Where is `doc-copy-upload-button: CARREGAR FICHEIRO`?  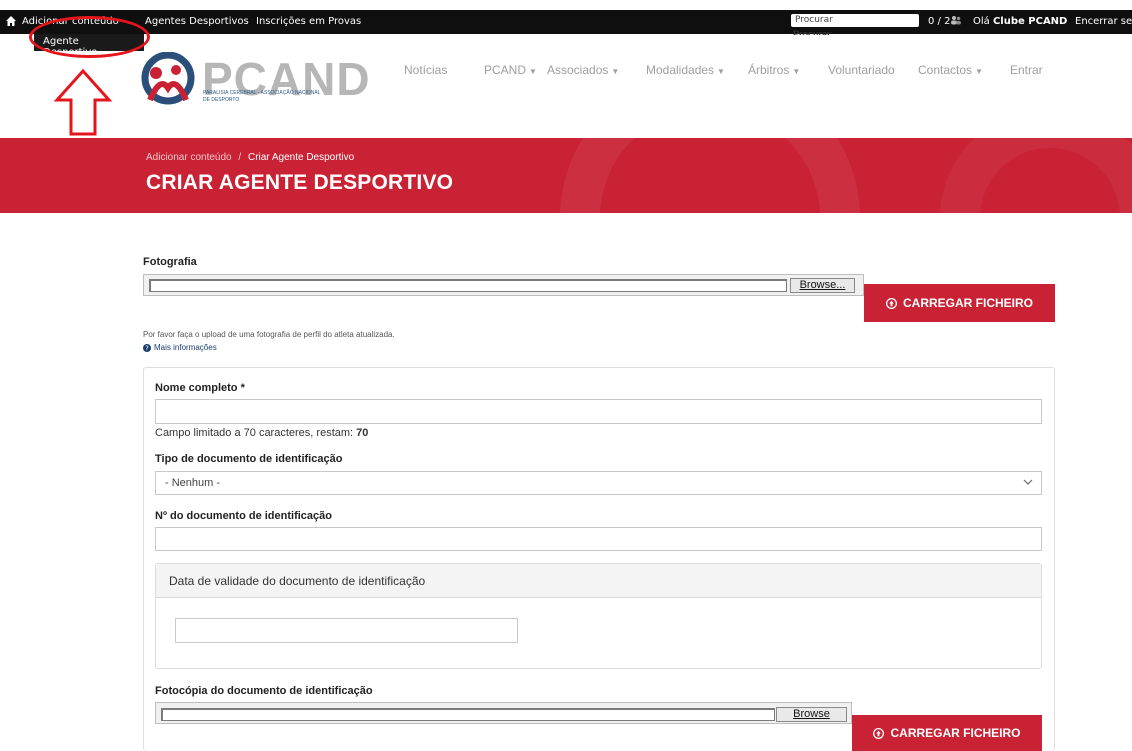 doc-copy-upload-button: CARREGAR FICHEIRO is located at coordinates (947, 733).